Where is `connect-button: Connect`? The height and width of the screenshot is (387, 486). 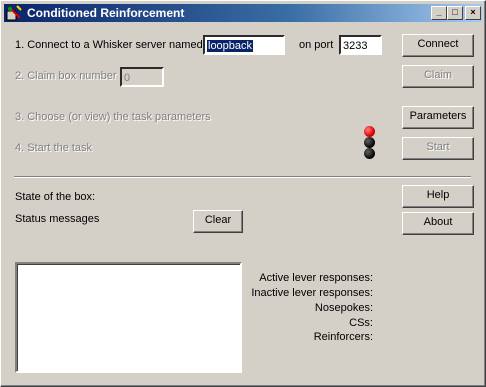
connect-button: Connect is located at coordinates (438, 45).